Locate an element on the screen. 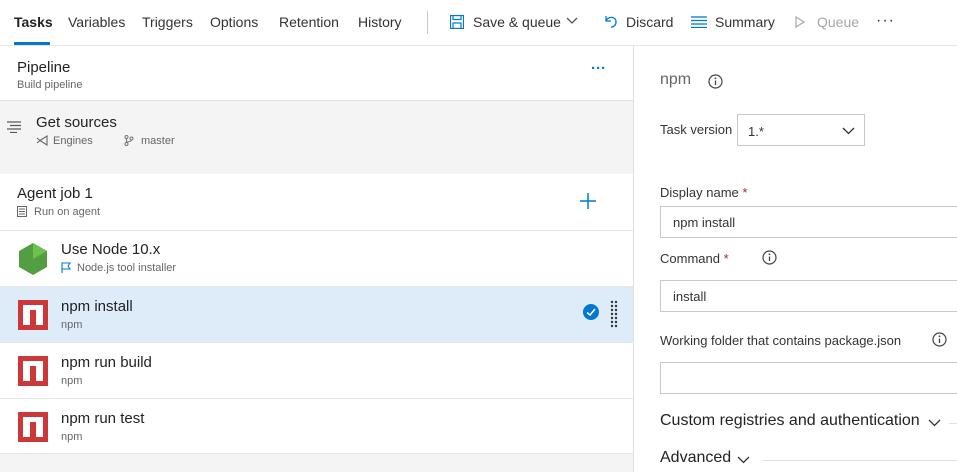  get-sources-title: Get sources is located at coordinates (76, 122).